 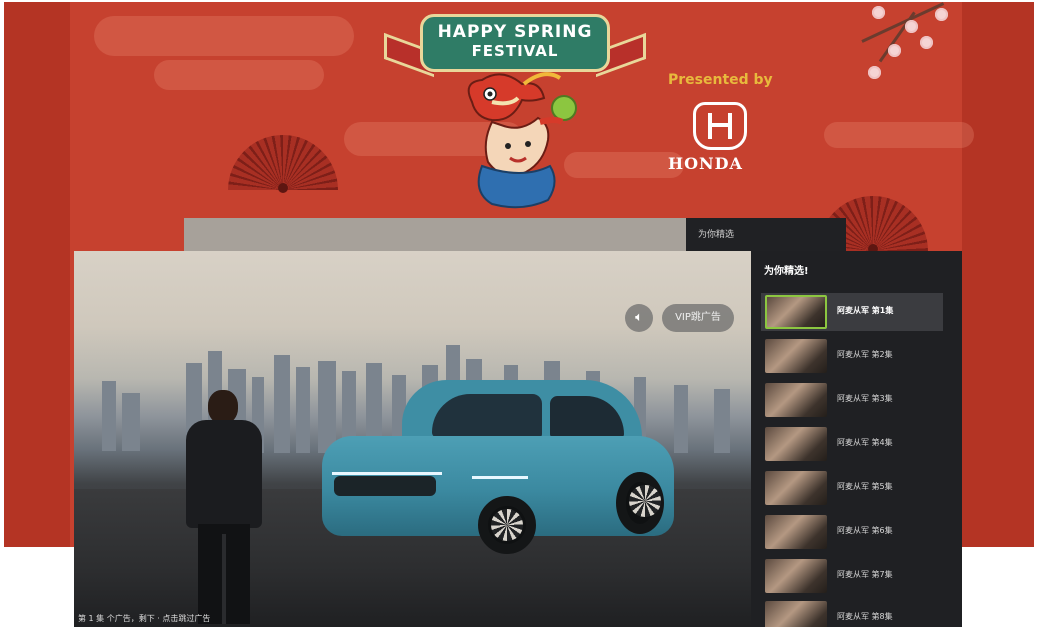 I want to click on episode-label: 阿麦从军 第7集, so click(x=865, y=574).